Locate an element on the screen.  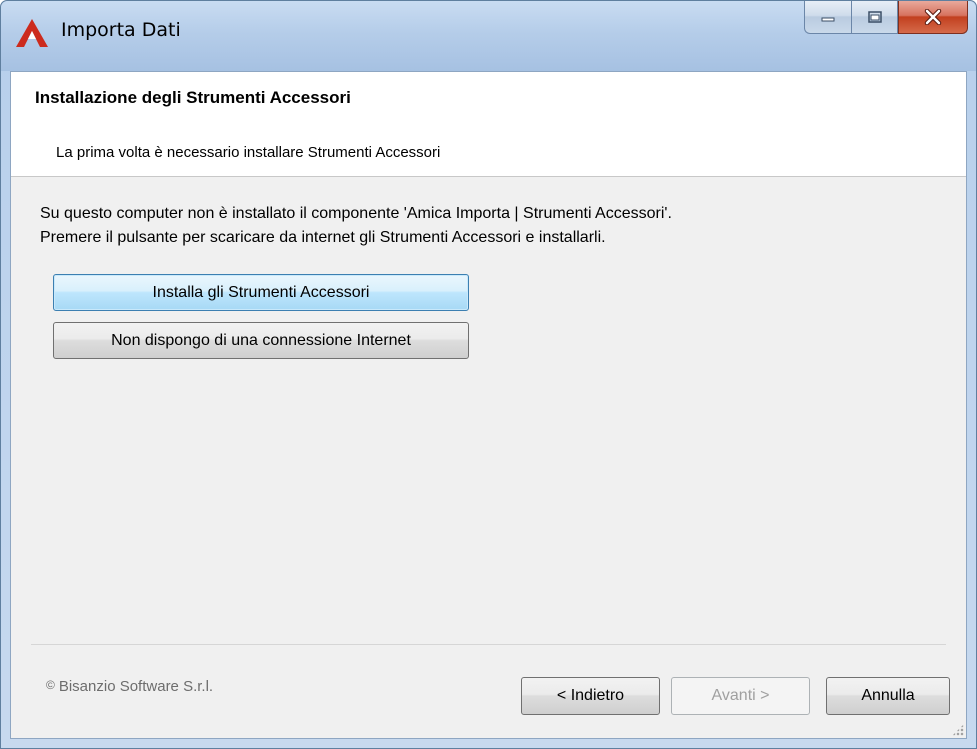
minimize-button is located at coordinates (827, 17).